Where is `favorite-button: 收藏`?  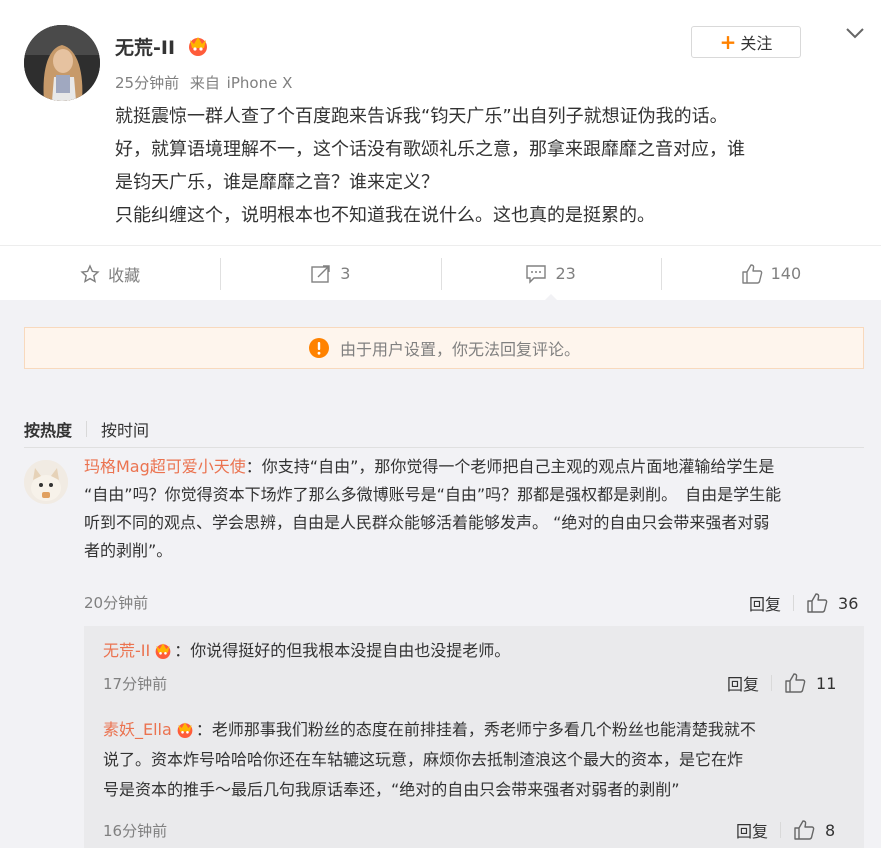 favorite-button: 收藏 is located at coordinates (110, 273).